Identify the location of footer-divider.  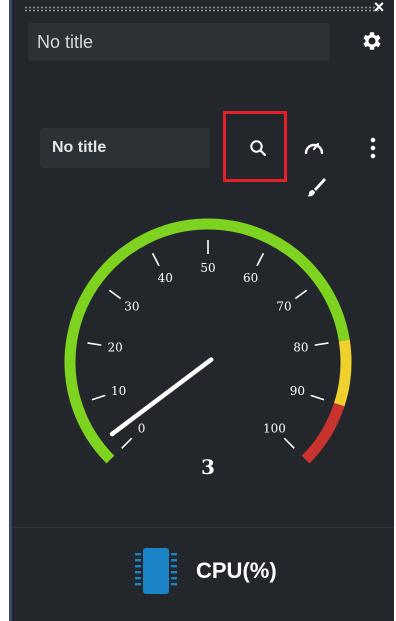
(203, 527).